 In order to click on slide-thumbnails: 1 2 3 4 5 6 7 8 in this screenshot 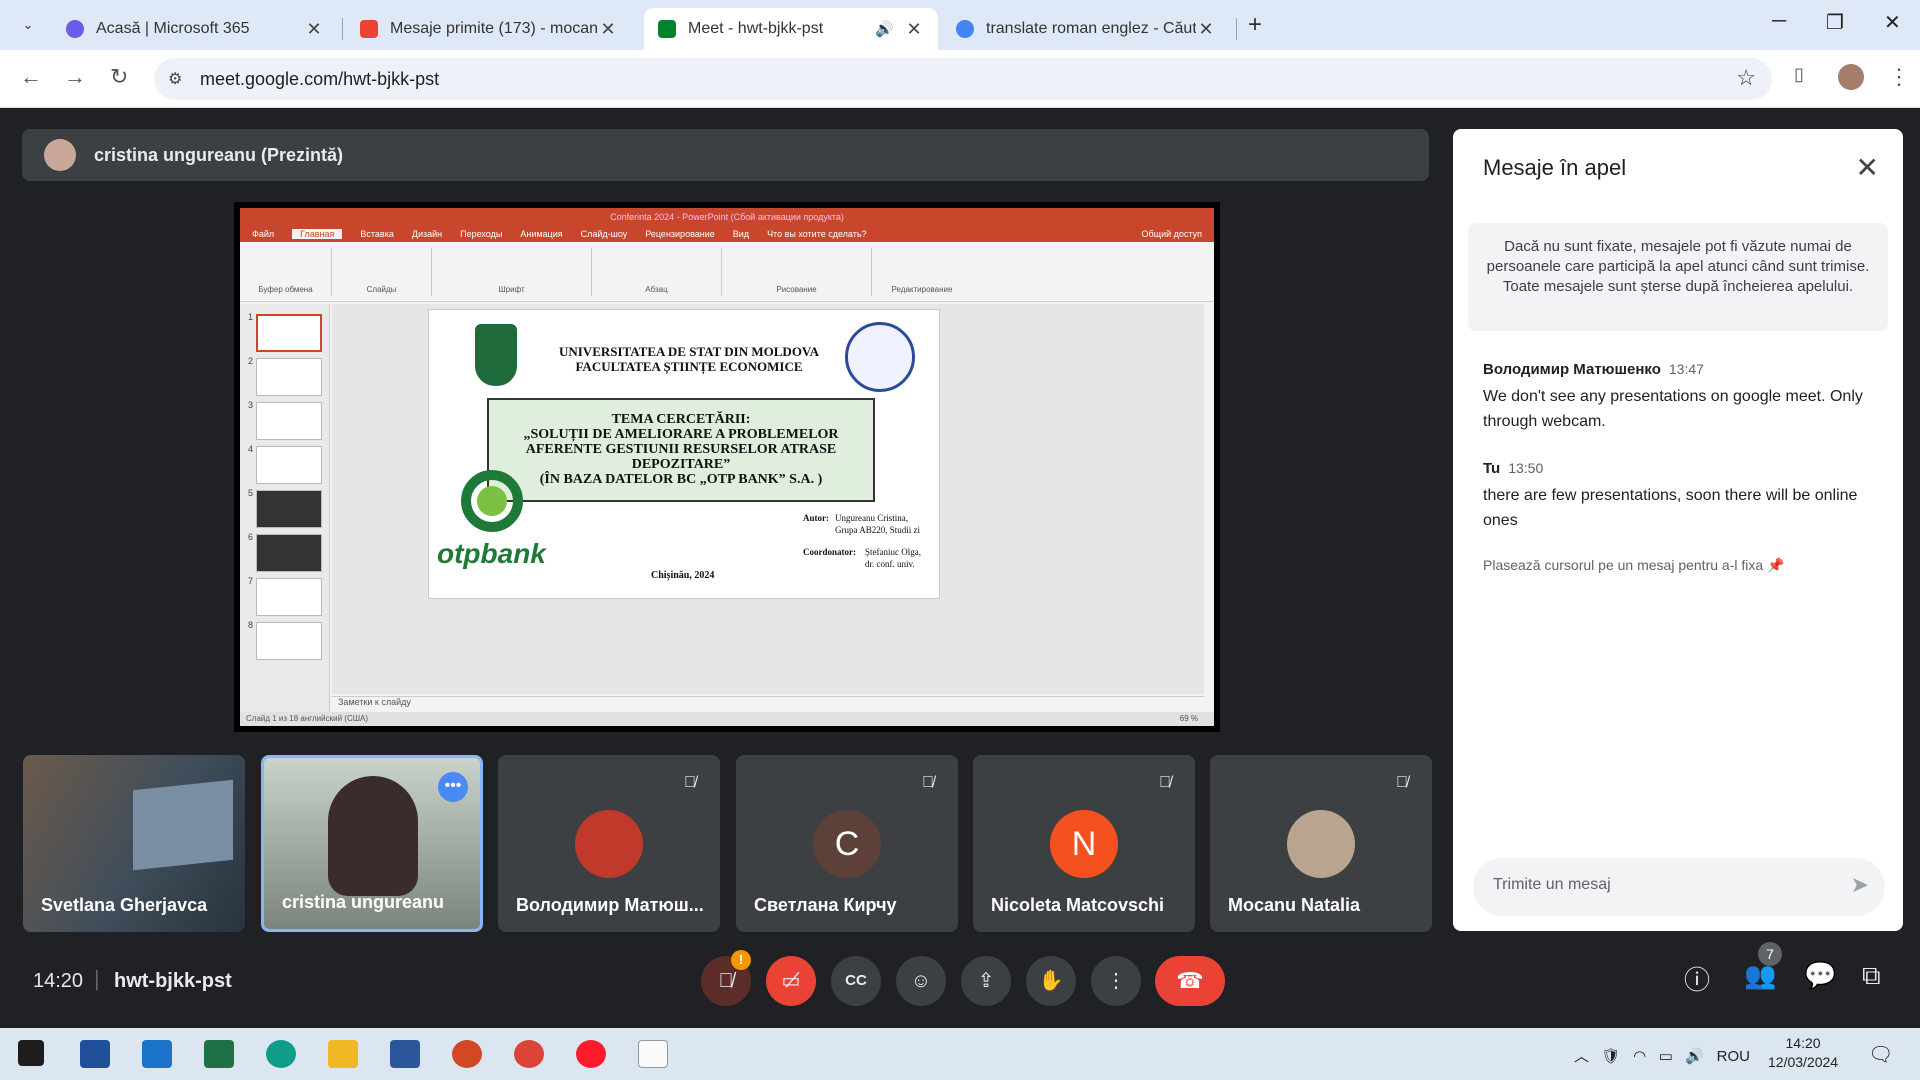, I will do `click(285, 509)`.